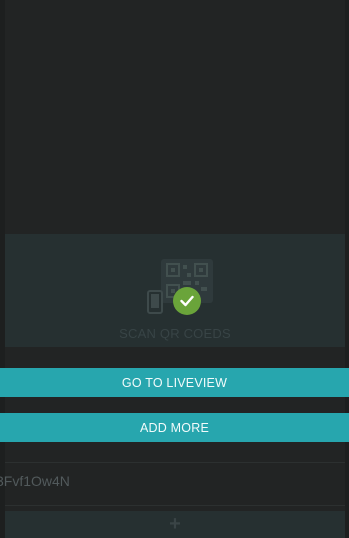 This screenshot has width=349, height=538. What do you see at coordinates (35, 481) in the screenshot?
I see `device-id-value: 3Fvf1Ow4N` at bounding box center [35, 481].